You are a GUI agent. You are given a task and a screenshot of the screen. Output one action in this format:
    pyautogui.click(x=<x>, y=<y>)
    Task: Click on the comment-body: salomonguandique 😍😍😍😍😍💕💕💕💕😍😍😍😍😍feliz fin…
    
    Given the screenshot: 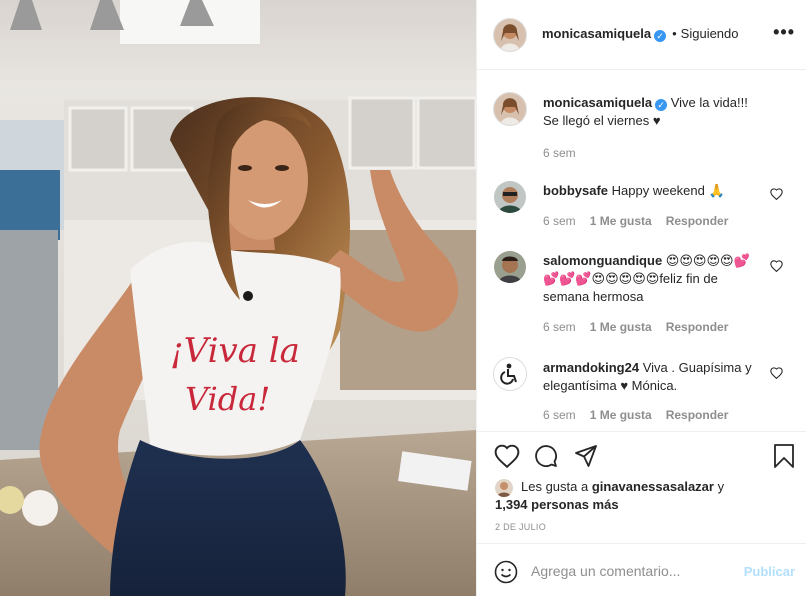 What is the action you would take?
    pyautogui.click(x=651, y=279)
    